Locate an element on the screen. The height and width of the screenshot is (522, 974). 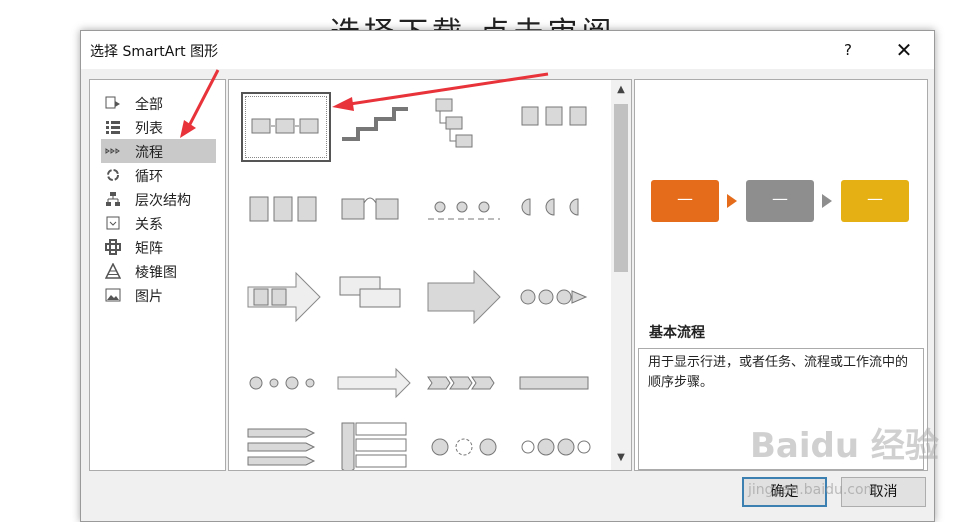
watermark-logo: Baidu 经验 is located at coordinates (844, 446).